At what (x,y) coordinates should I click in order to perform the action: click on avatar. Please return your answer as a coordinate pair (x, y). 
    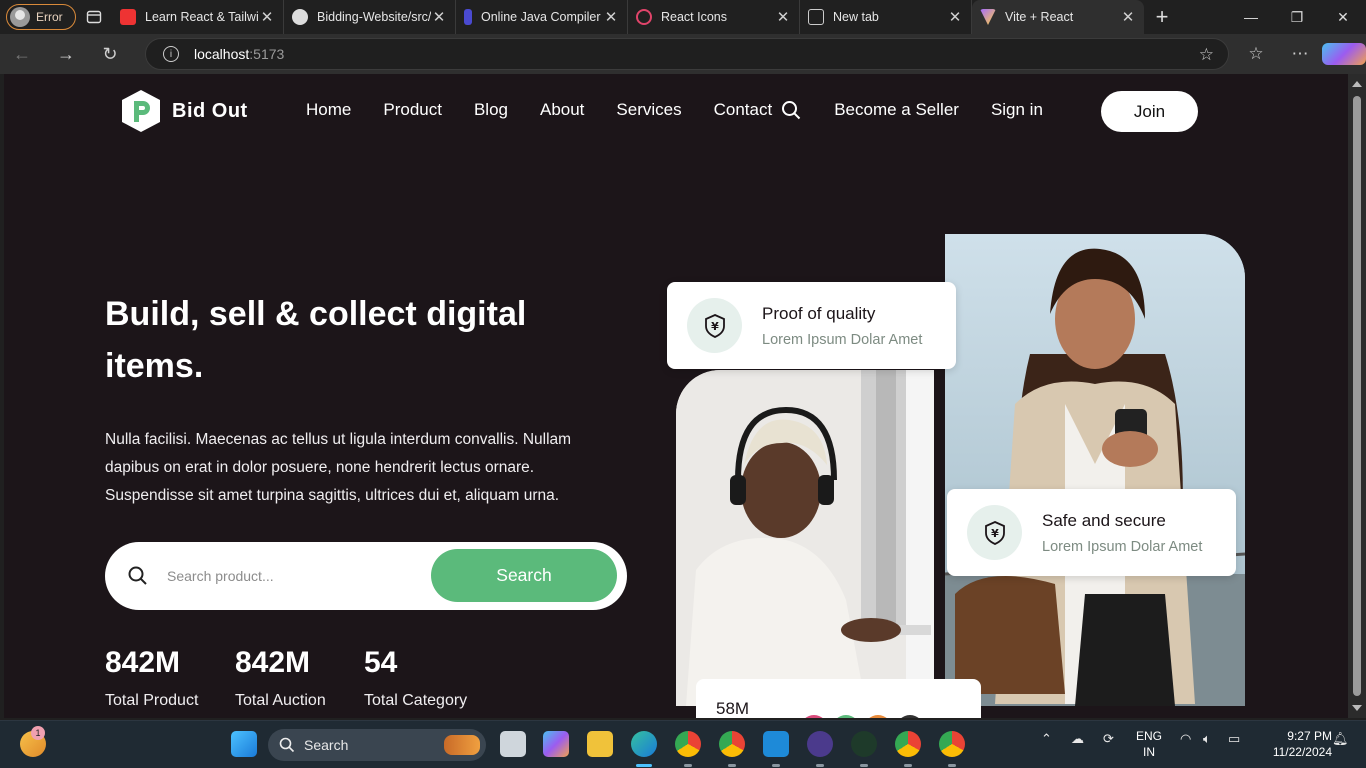
    Looking at the image, I should click on (814, 716).